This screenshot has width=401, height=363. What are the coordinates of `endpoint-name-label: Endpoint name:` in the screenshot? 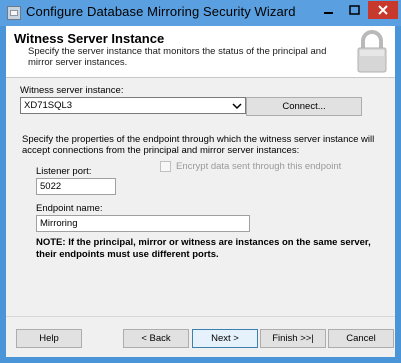 It's located at (69, 208).